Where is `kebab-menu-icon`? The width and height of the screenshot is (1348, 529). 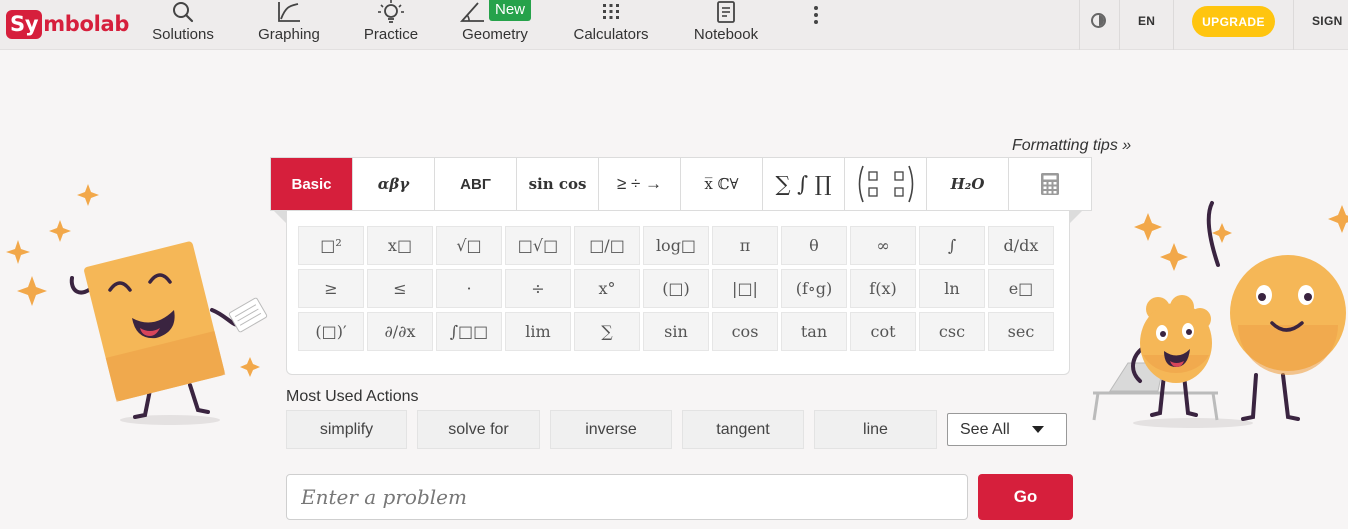
kebab-menu-icon is located at coordinates (816, 16).